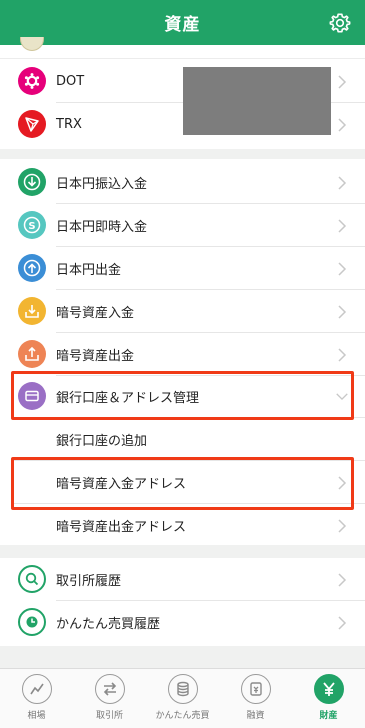 The height and width of the screenshot is (728, 365). Describe the element at coordinates (182, 689) in the screenshot. I see `coin-stack-icon` at that location.